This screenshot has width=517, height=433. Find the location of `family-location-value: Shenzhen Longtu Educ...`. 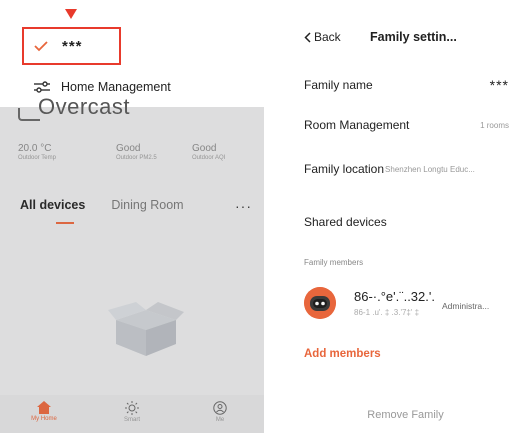

family-location-value: Shenzhen Longtu Educ... is located at coordinates (430, 169).